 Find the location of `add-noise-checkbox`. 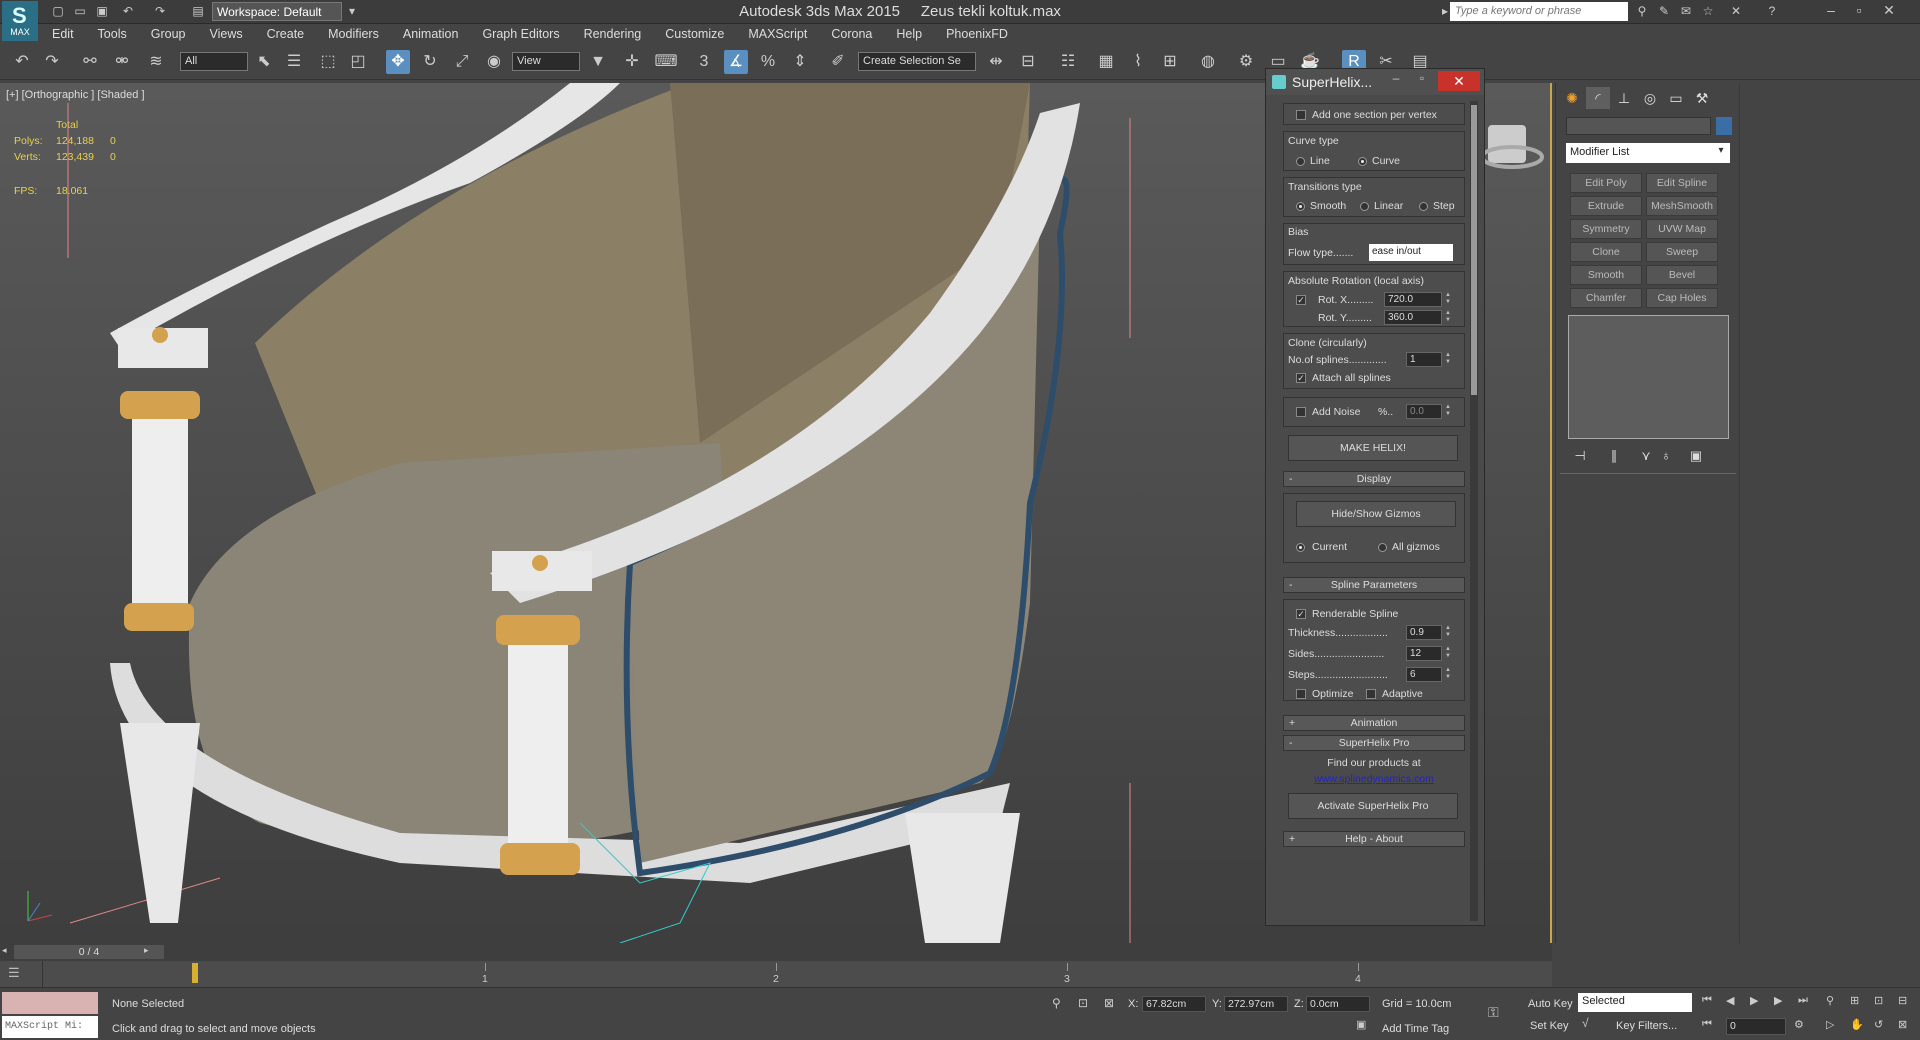

add-noise-checkbox is located at coordinates (1301, 412).